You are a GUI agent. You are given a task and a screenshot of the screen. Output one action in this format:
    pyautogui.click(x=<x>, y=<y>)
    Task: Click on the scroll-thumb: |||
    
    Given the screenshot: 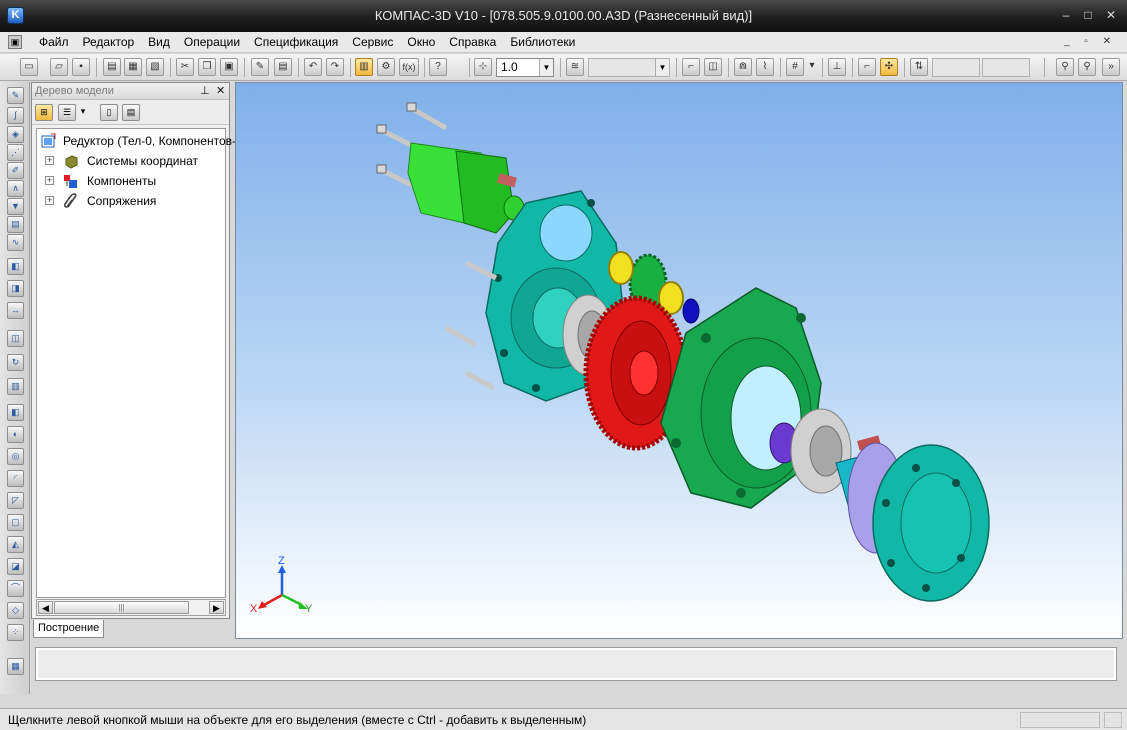 What is the action you would take?
    pyautogui.click(x=121, y=607)
    